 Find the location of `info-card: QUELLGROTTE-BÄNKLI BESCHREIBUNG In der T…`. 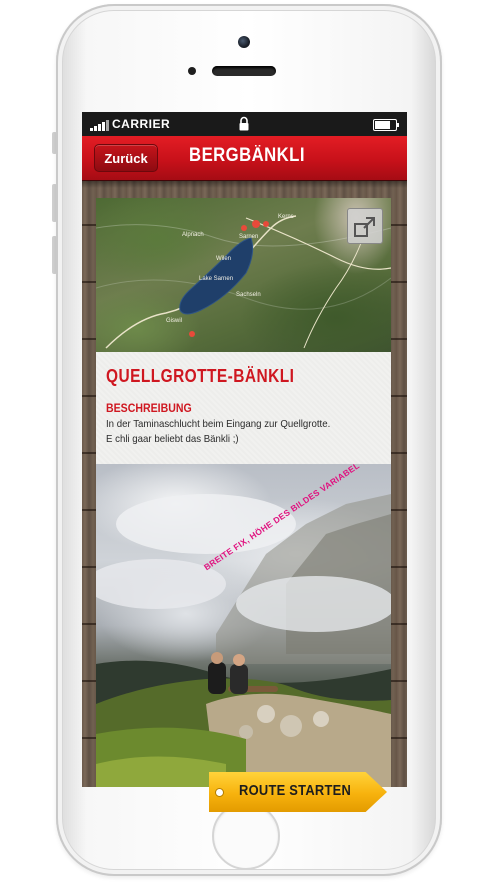

info-card: QUELLGROTTE-BÄNKLI BESCHREIBUNG In der T… is located at coordinates (243, 408).